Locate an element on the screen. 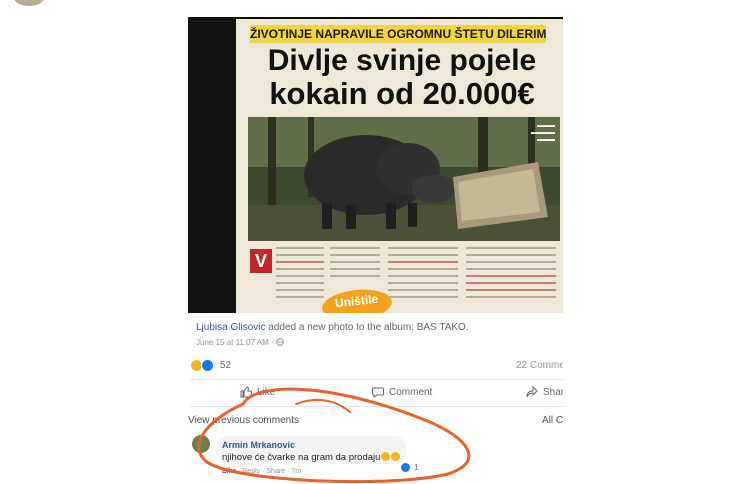  comment-reaction-count: 1 is located at coordinates (416, 467).